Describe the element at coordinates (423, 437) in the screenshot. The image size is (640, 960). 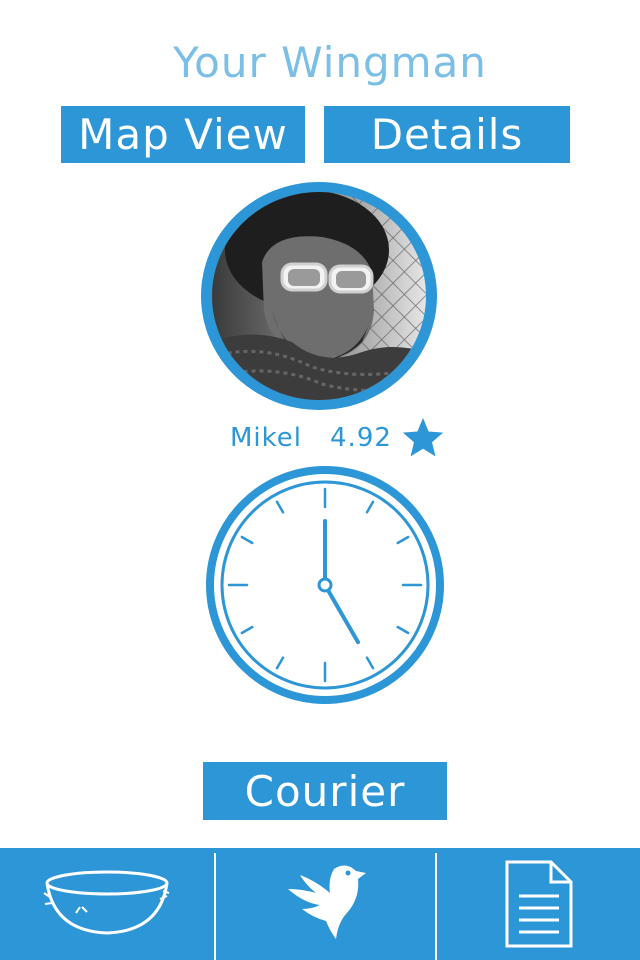
I see `star-icon` at that location.